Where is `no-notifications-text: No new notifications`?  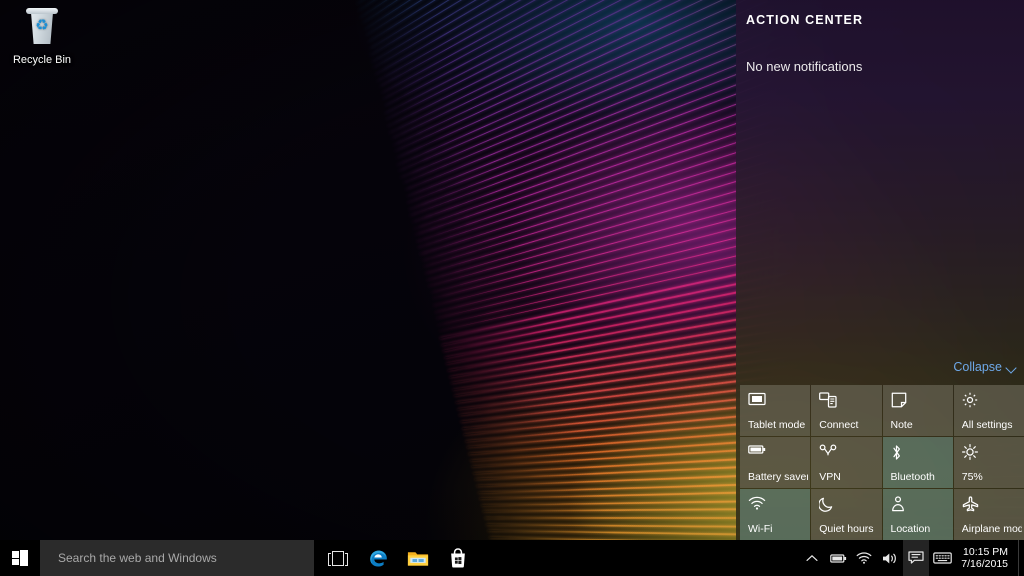
no-notifications-text: No new notifications is located at coordinates (804, 66).